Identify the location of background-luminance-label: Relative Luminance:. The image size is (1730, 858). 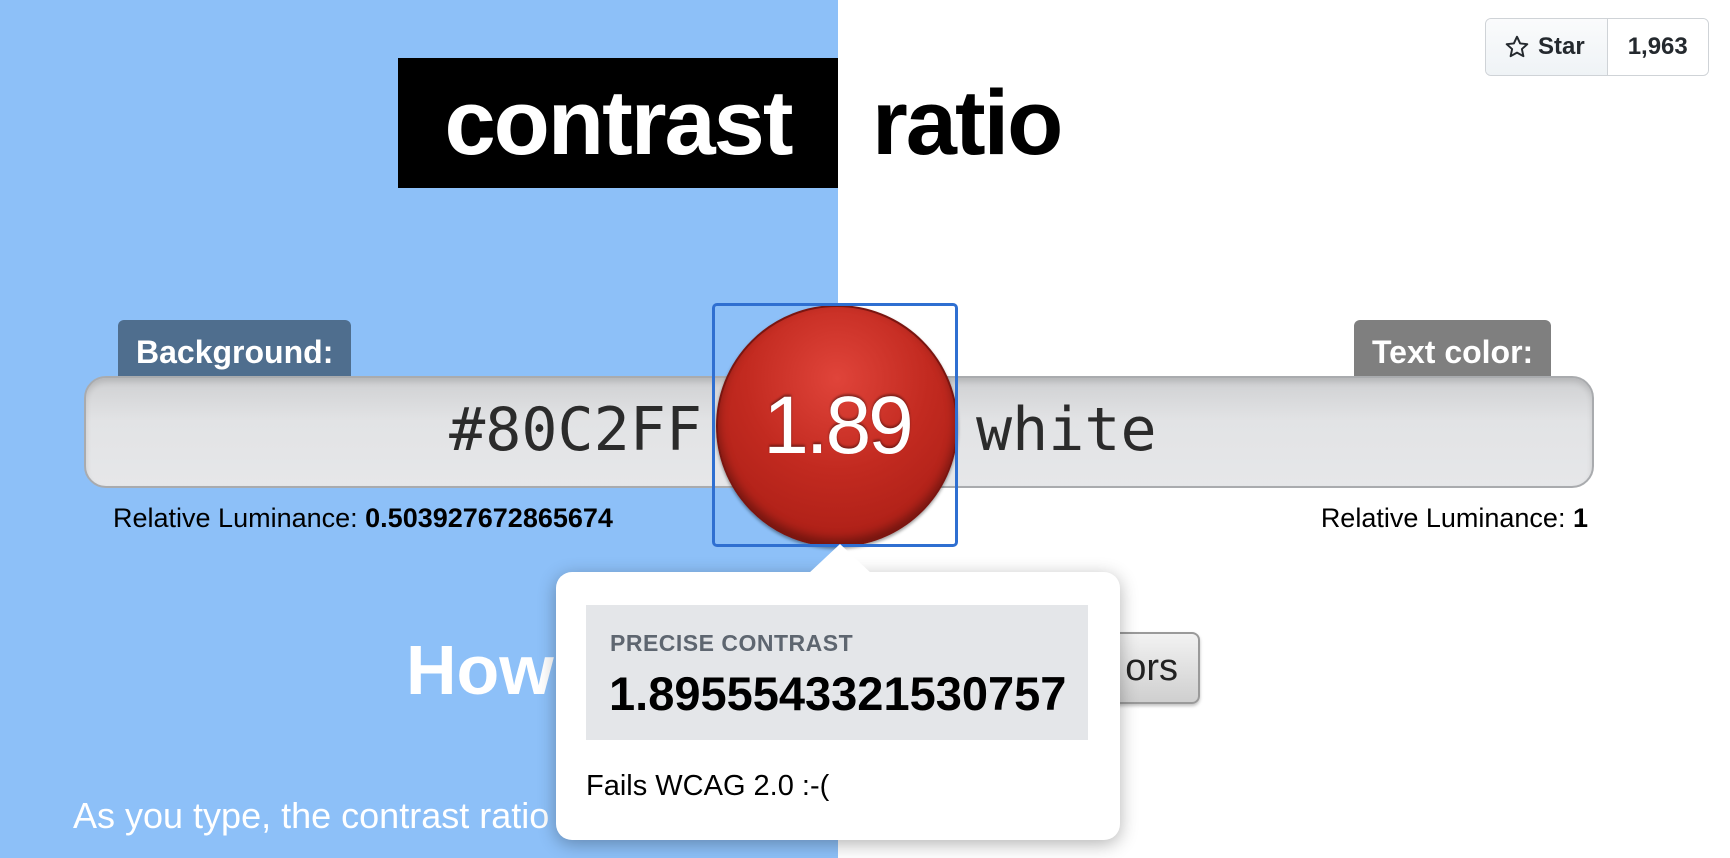
(235, 518).